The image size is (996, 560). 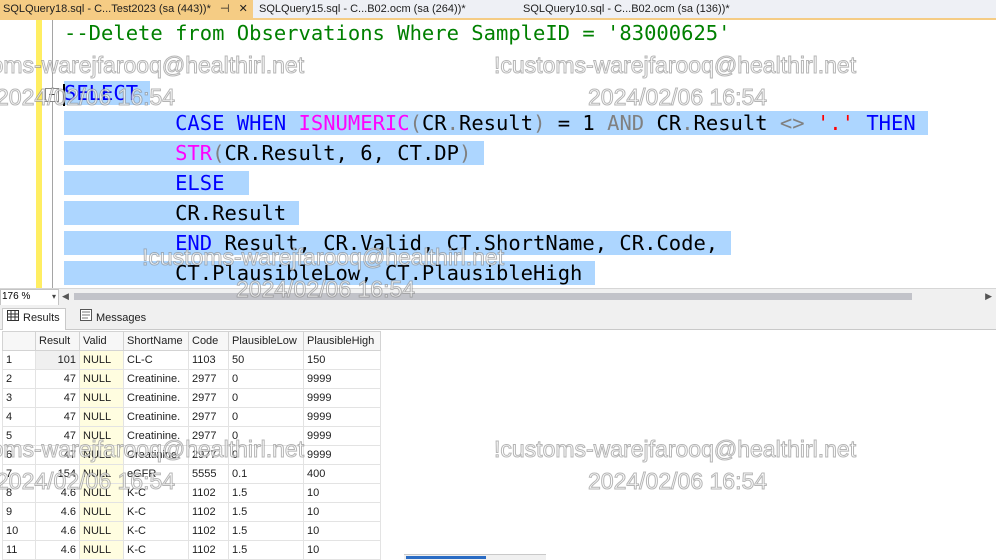 I want to click on table-row: 1 101 NULL CL-C 1103 50 150, so click(x=191, y=360).